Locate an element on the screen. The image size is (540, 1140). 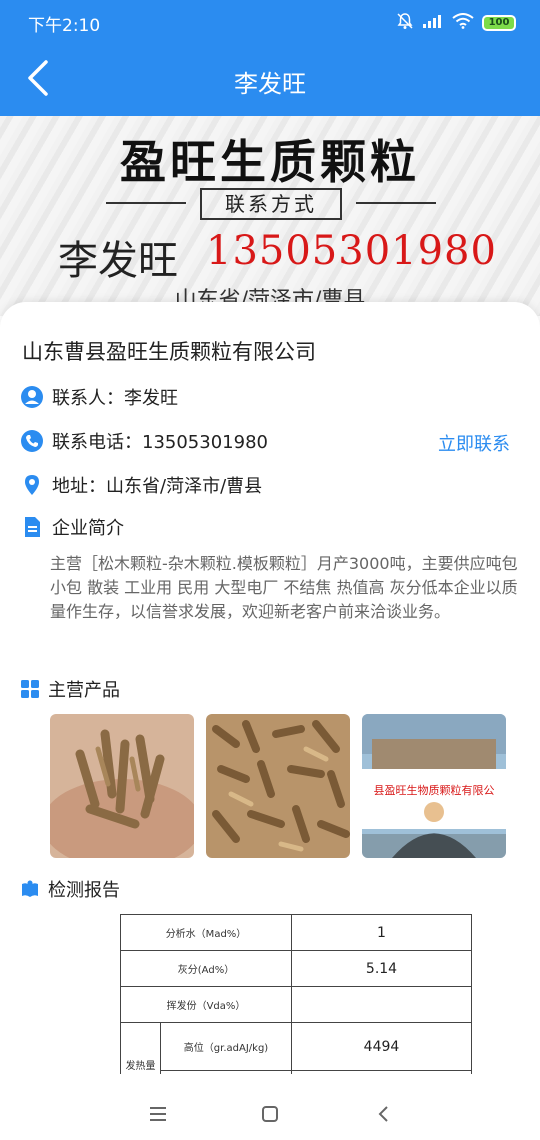
product-image-company-sign: 县盈旺生物质颗粒有限公 is located at coordinates (434, 786).